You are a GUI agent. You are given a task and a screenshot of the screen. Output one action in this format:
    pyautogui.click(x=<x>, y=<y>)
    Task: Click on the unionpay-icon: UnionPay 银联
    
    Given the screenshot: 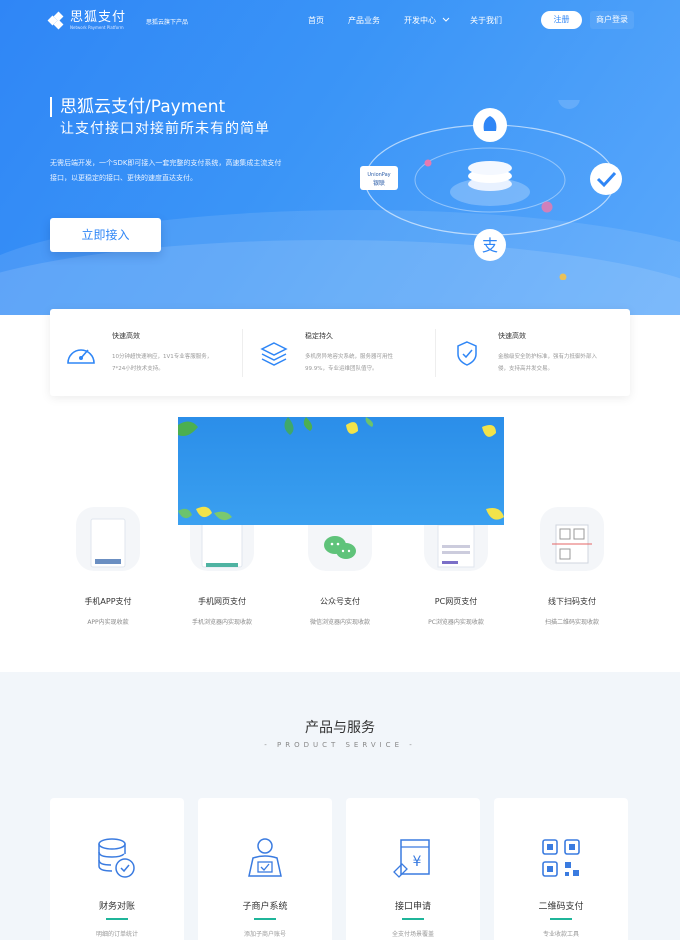 What is the action you would take?
    pyautogui.click(x=379, y=178)
    